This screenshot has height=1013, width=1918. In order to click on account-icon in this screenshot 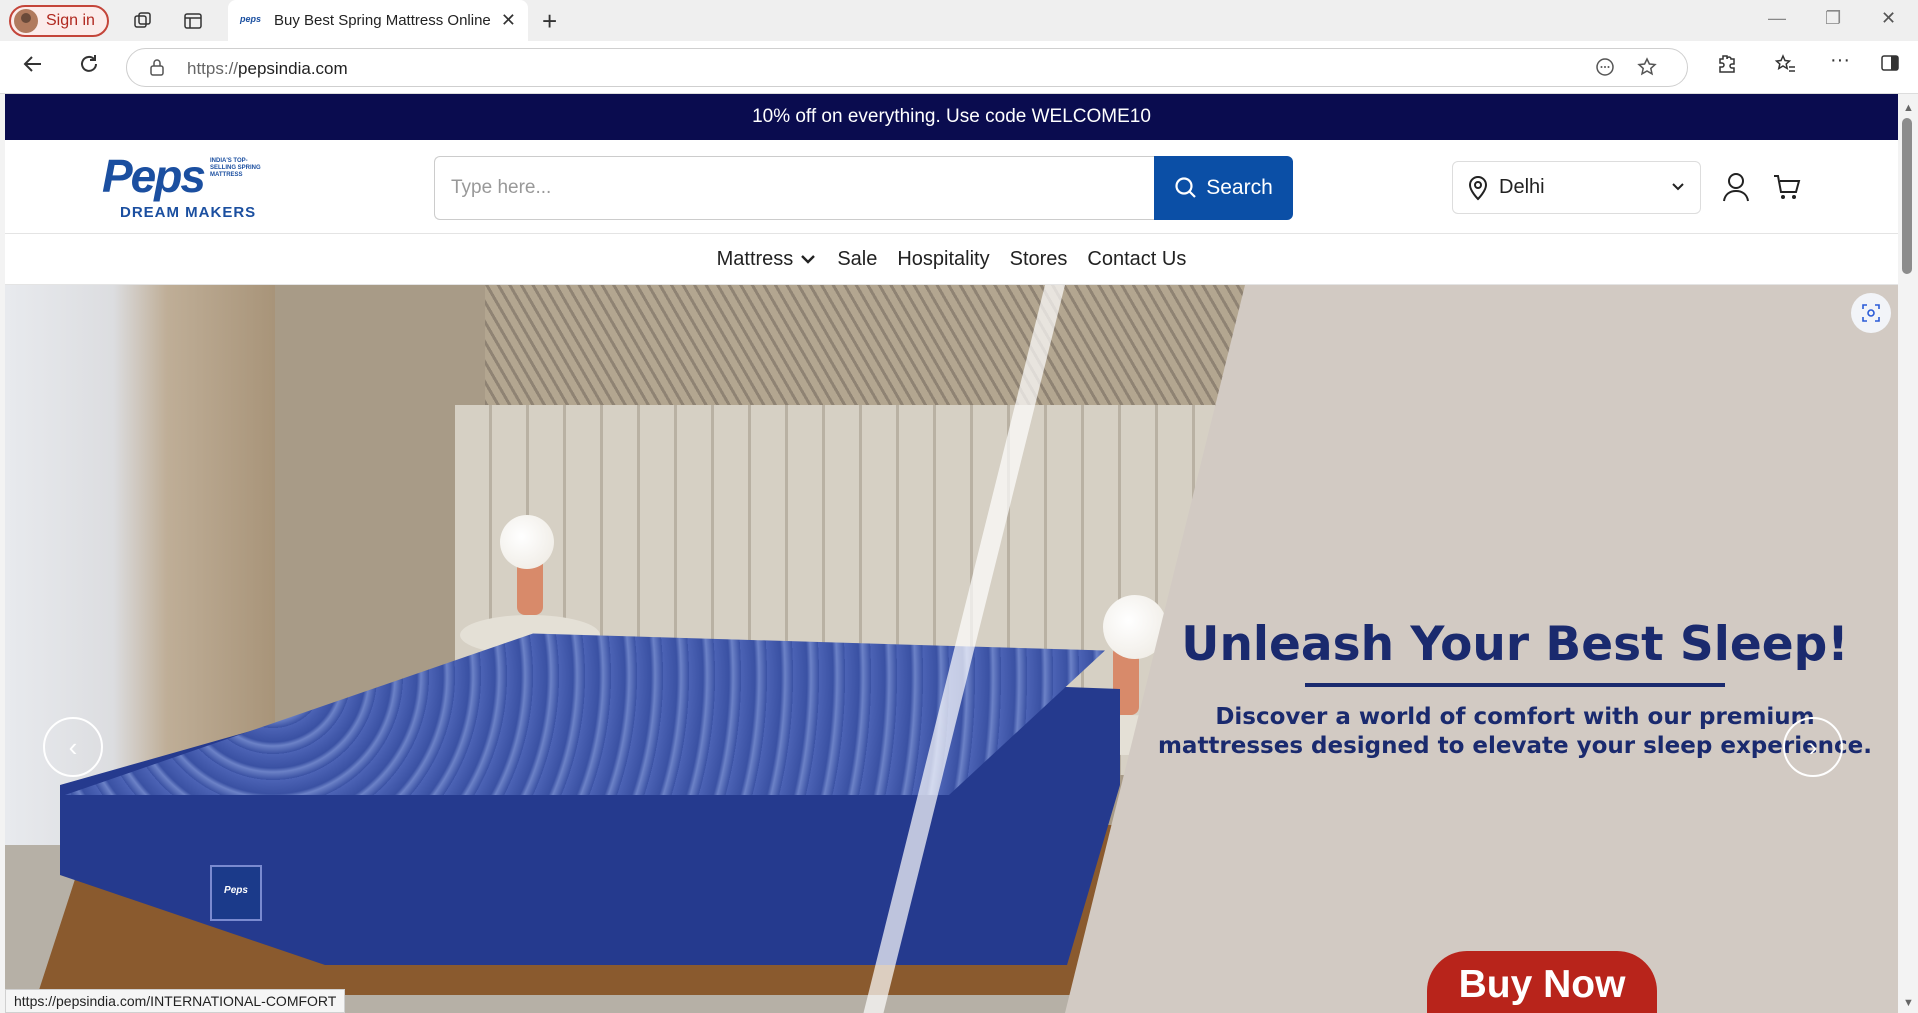, I will do `click(1736, 187)`.